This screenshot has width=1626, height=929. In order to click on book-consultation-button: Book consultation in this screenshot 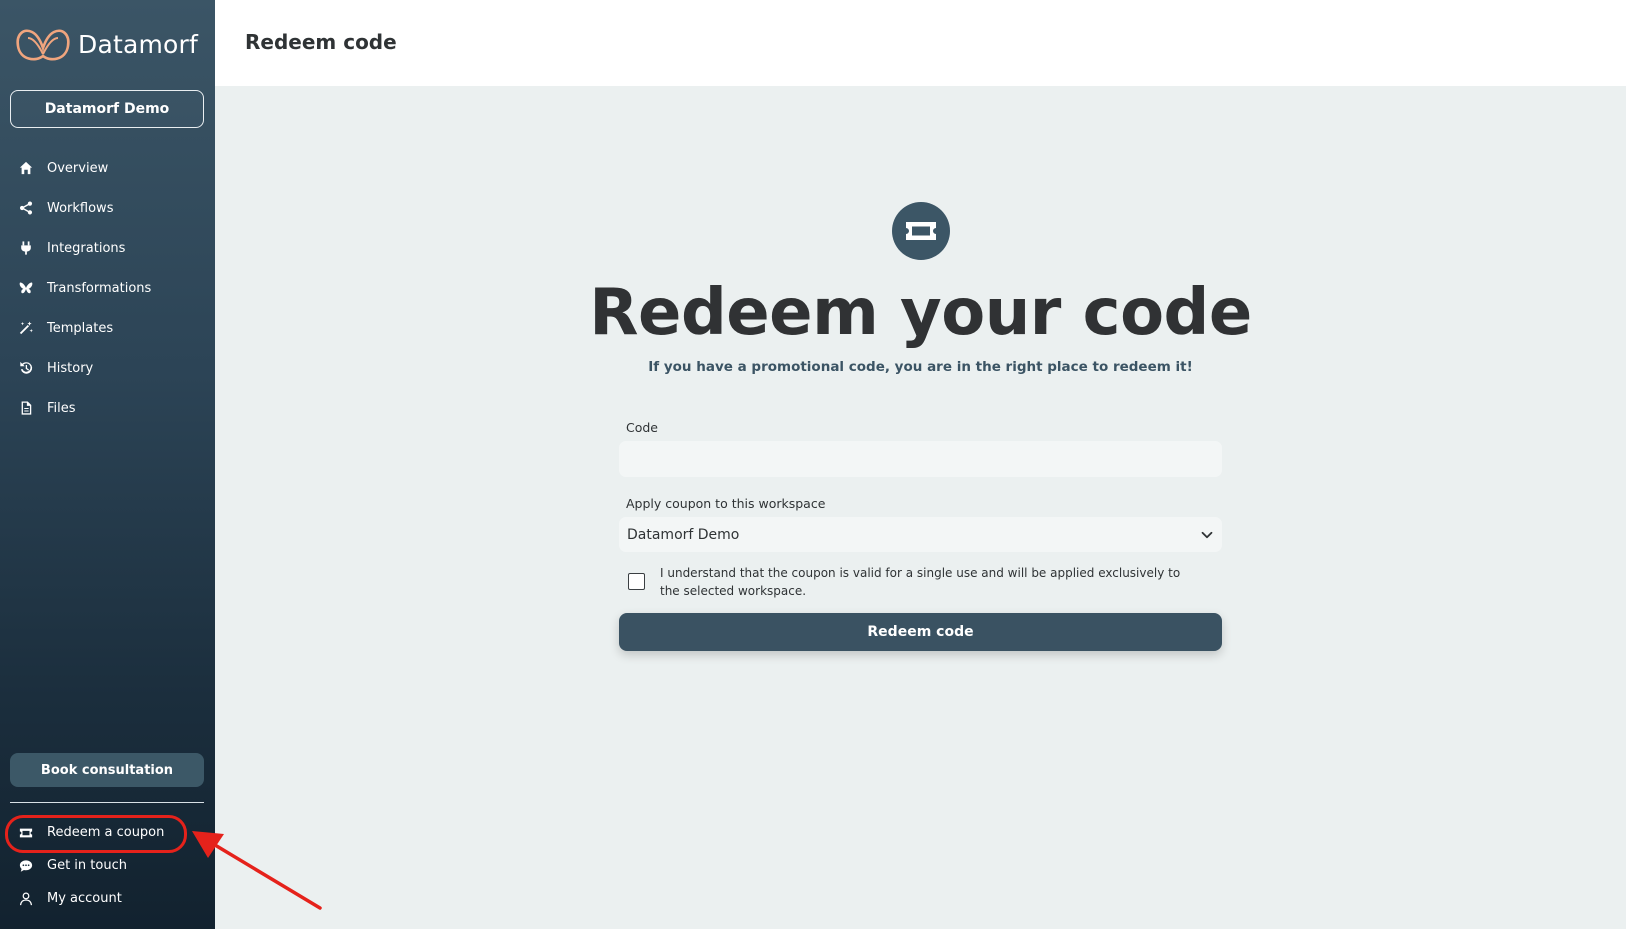, I will do `click(107, 770)`.